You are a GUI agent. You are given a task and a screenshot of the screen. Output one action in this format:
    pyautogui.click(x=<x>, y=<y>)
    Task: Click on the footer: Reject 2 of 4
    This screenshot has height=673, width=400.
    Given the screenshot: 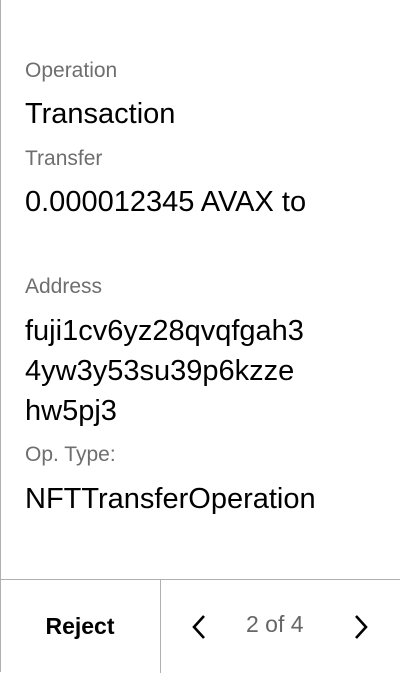 What is the action you would take?
    pyautogui.click(x=200, y=626)
    